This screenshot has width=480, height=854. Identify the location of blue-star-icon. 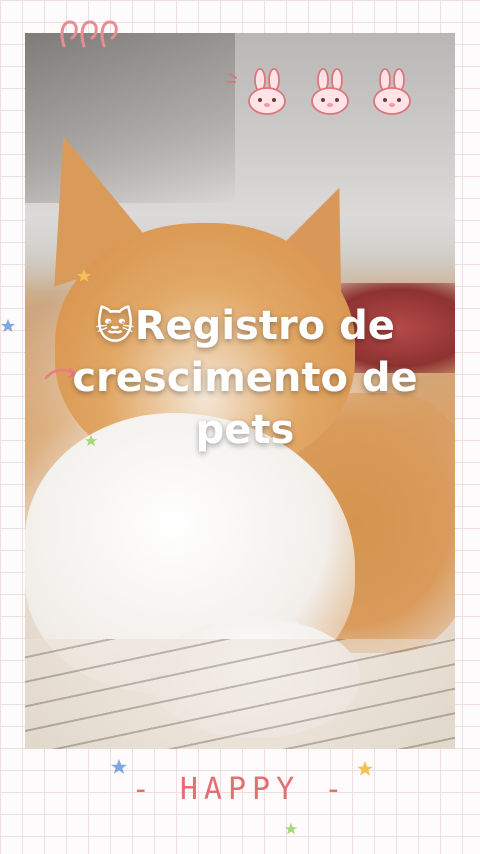
(8, 325).